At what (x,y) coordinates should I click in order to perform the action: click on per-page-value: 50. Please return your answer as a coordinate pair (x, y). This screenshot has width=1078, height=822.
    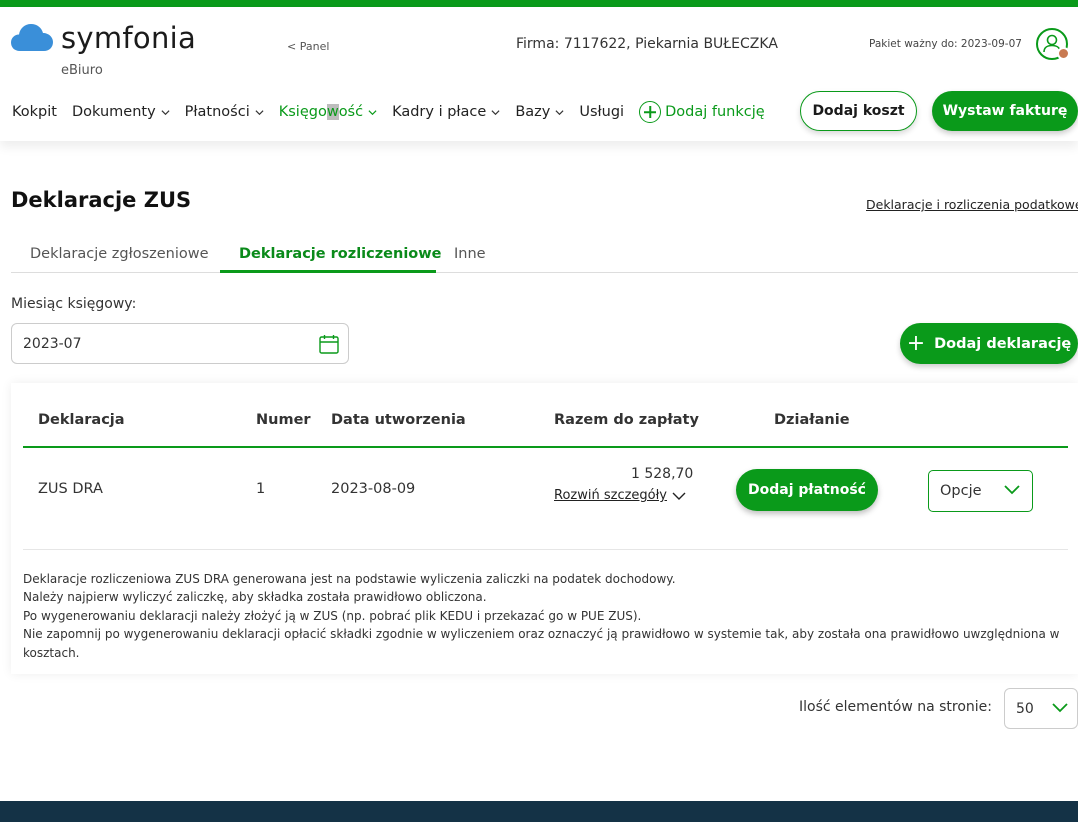
    Looking at the image, I should click on (1025, 709).